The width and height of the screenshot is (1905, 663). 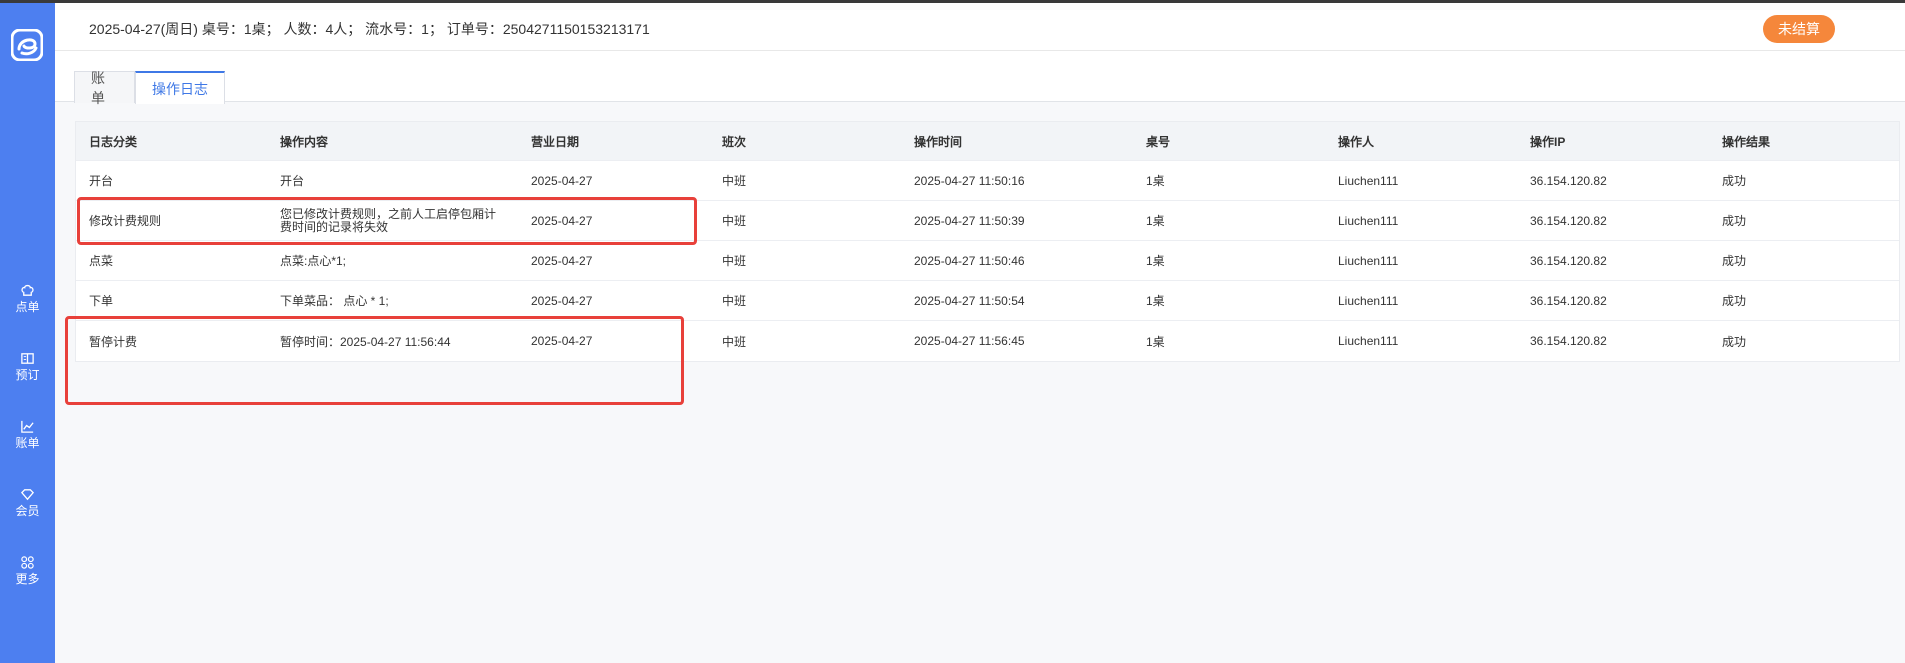 What do you see at coordinates (313, 261) in the screenshot?
I see `table-cell: 点菜:点心*1;` at bounding box center [313, 261].